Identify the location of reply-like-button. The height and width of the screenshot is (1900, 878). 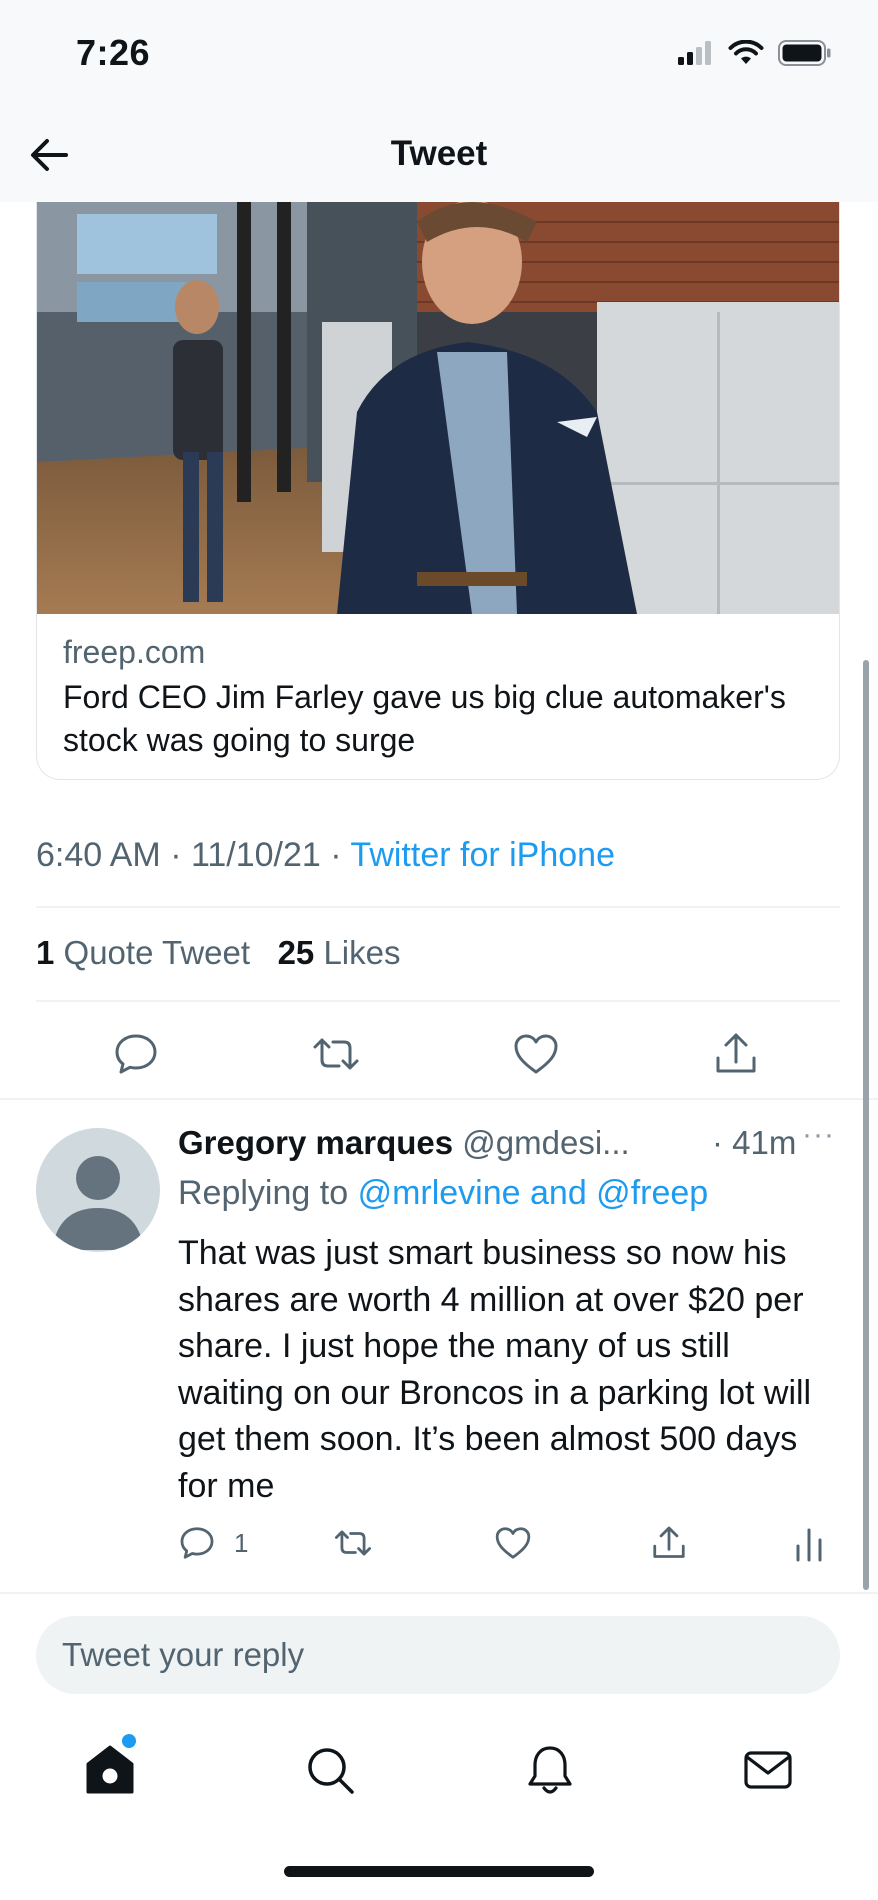
(513, 1543).